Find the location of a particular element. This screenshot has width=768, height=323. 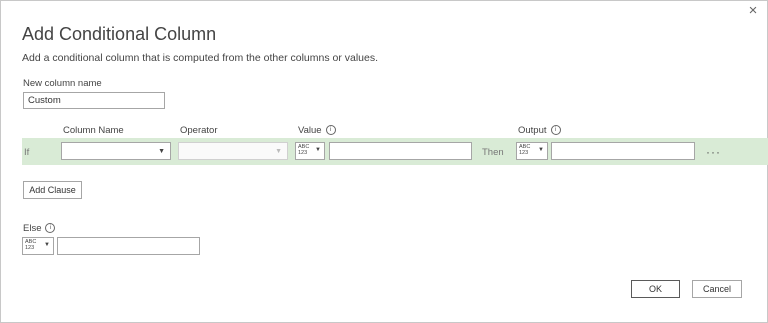

output-input is located at coordinates (623, 151).